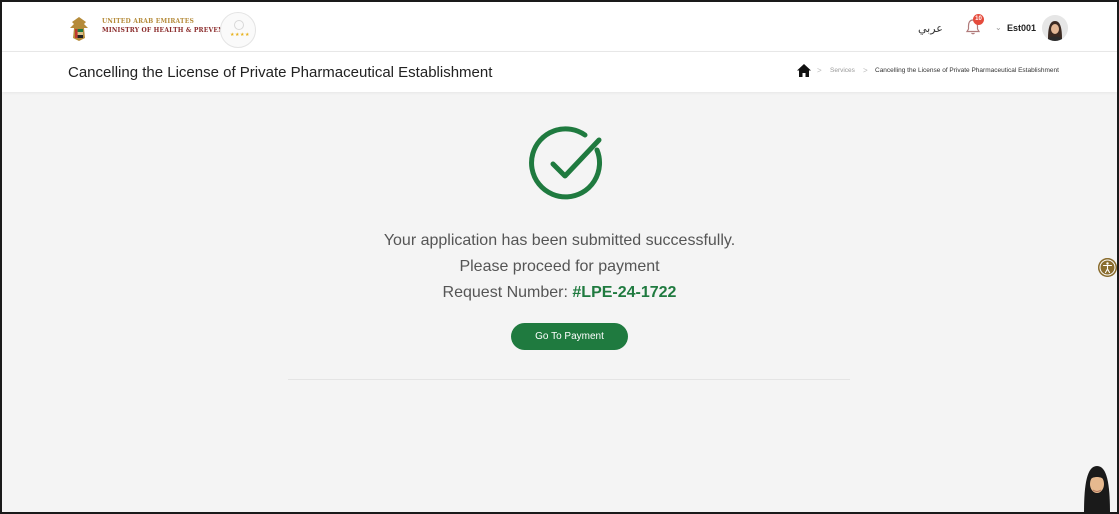 The width and height of the screenshot is (1119, 514). Describe the element at coordinates (569, 379) in the screenshot. I see `content-divider` at that location.